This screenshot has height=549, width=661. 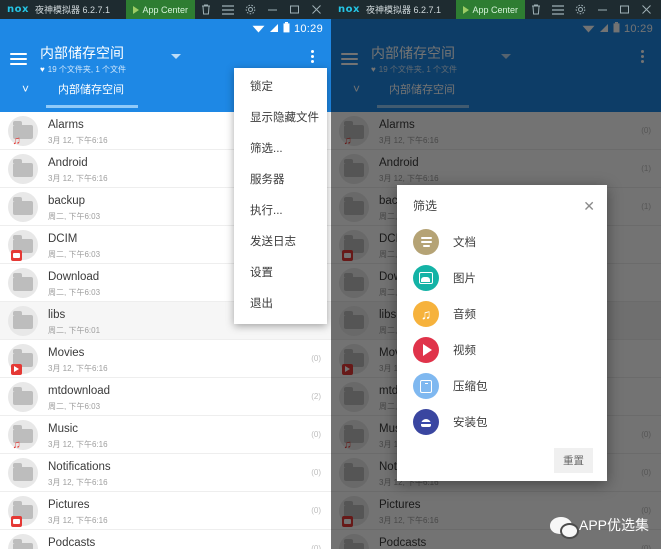 What do you see at coordinates (74, 406) in the screenshot?
I see `file-date: 周二, 下午6:03` at bounding box center [74, 406].